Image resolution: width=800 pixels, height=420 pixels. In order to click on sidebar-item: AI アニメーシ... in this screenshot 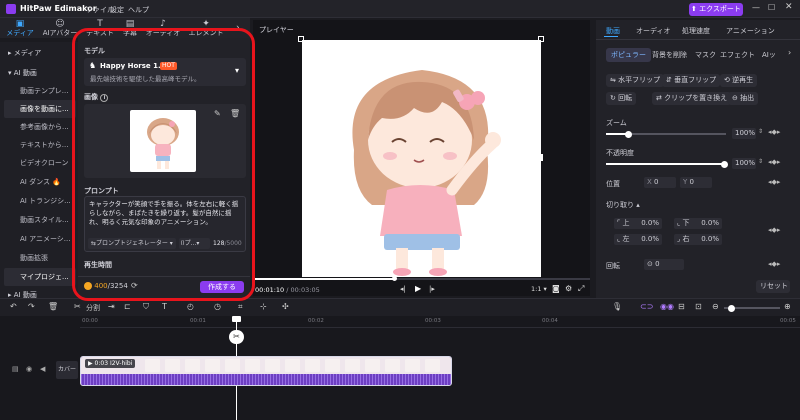, I will do `click(40, 239)`.